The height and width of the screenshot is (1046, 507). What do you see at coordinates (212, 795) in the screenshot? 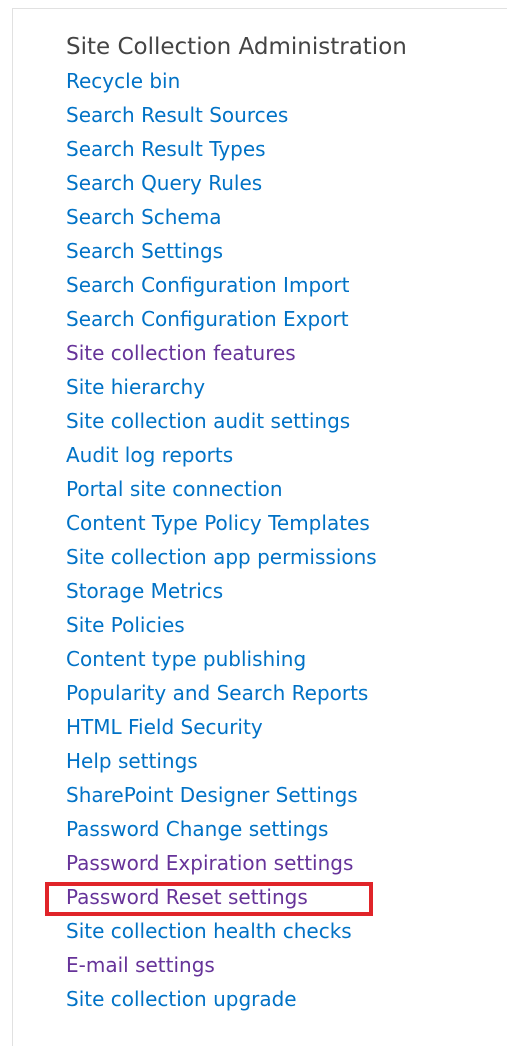
I see `link-sharepoint-designer-settings: SharePoint Designer Settings` at bounding box center [212, 795].